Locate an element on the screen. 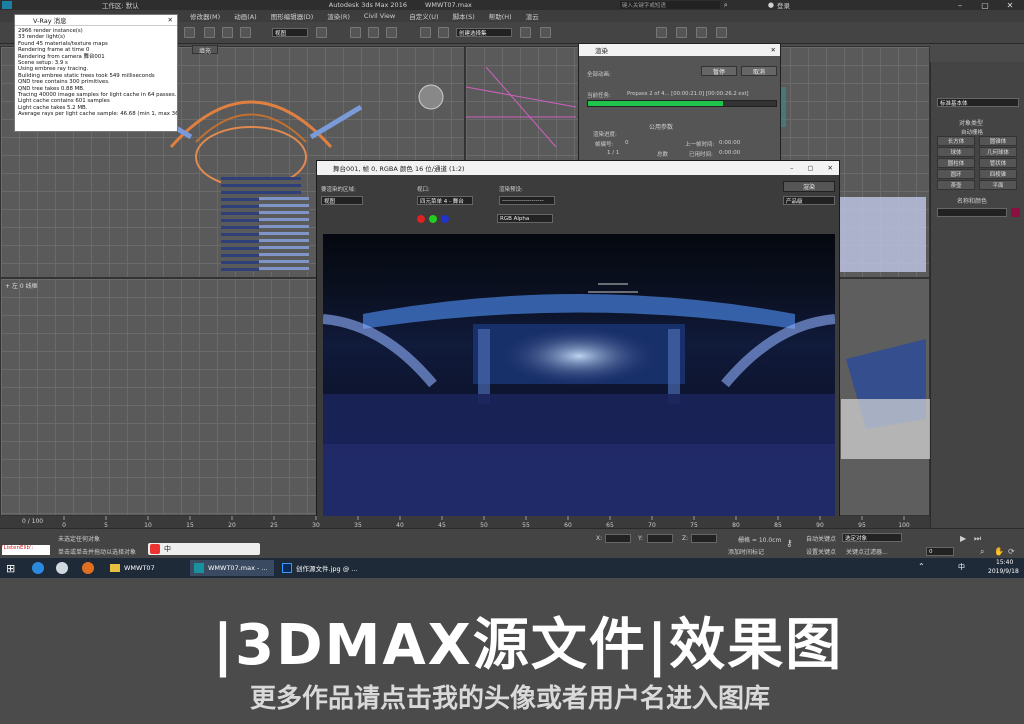 This screenshot has width=1024, height=724. app-logo-icon is located at coordinates (7, 5).